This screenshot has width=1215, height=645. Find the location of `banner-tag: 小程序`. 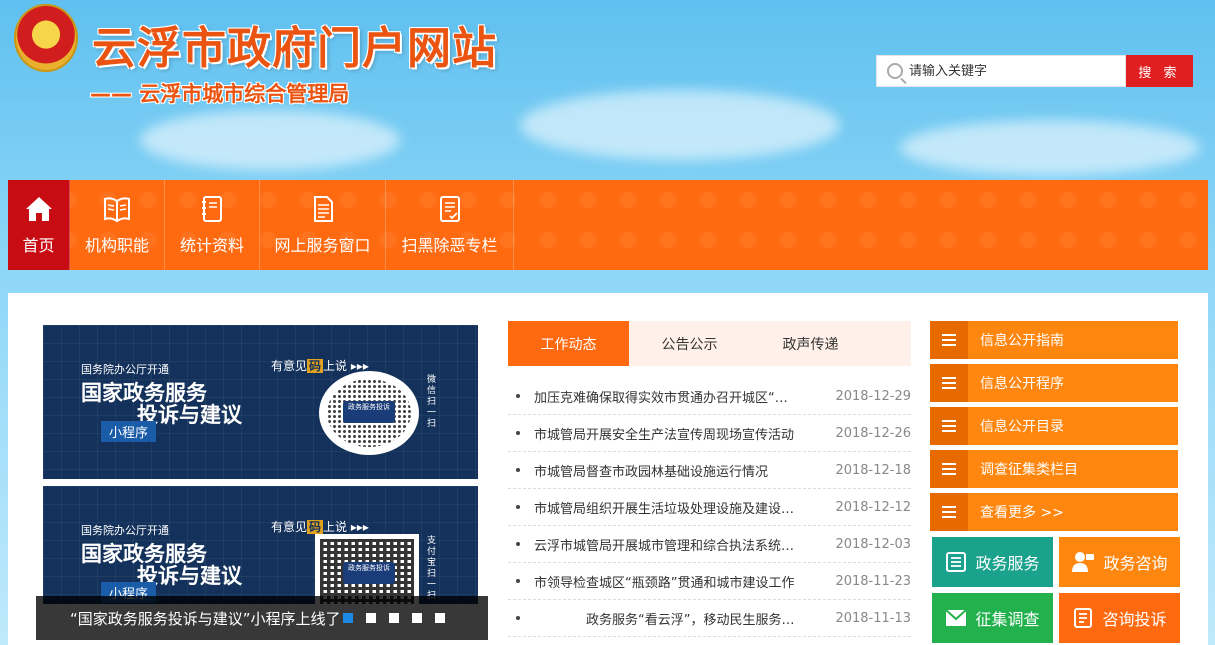

banner-tag: 小程序 is located at coordinates (129, 431).